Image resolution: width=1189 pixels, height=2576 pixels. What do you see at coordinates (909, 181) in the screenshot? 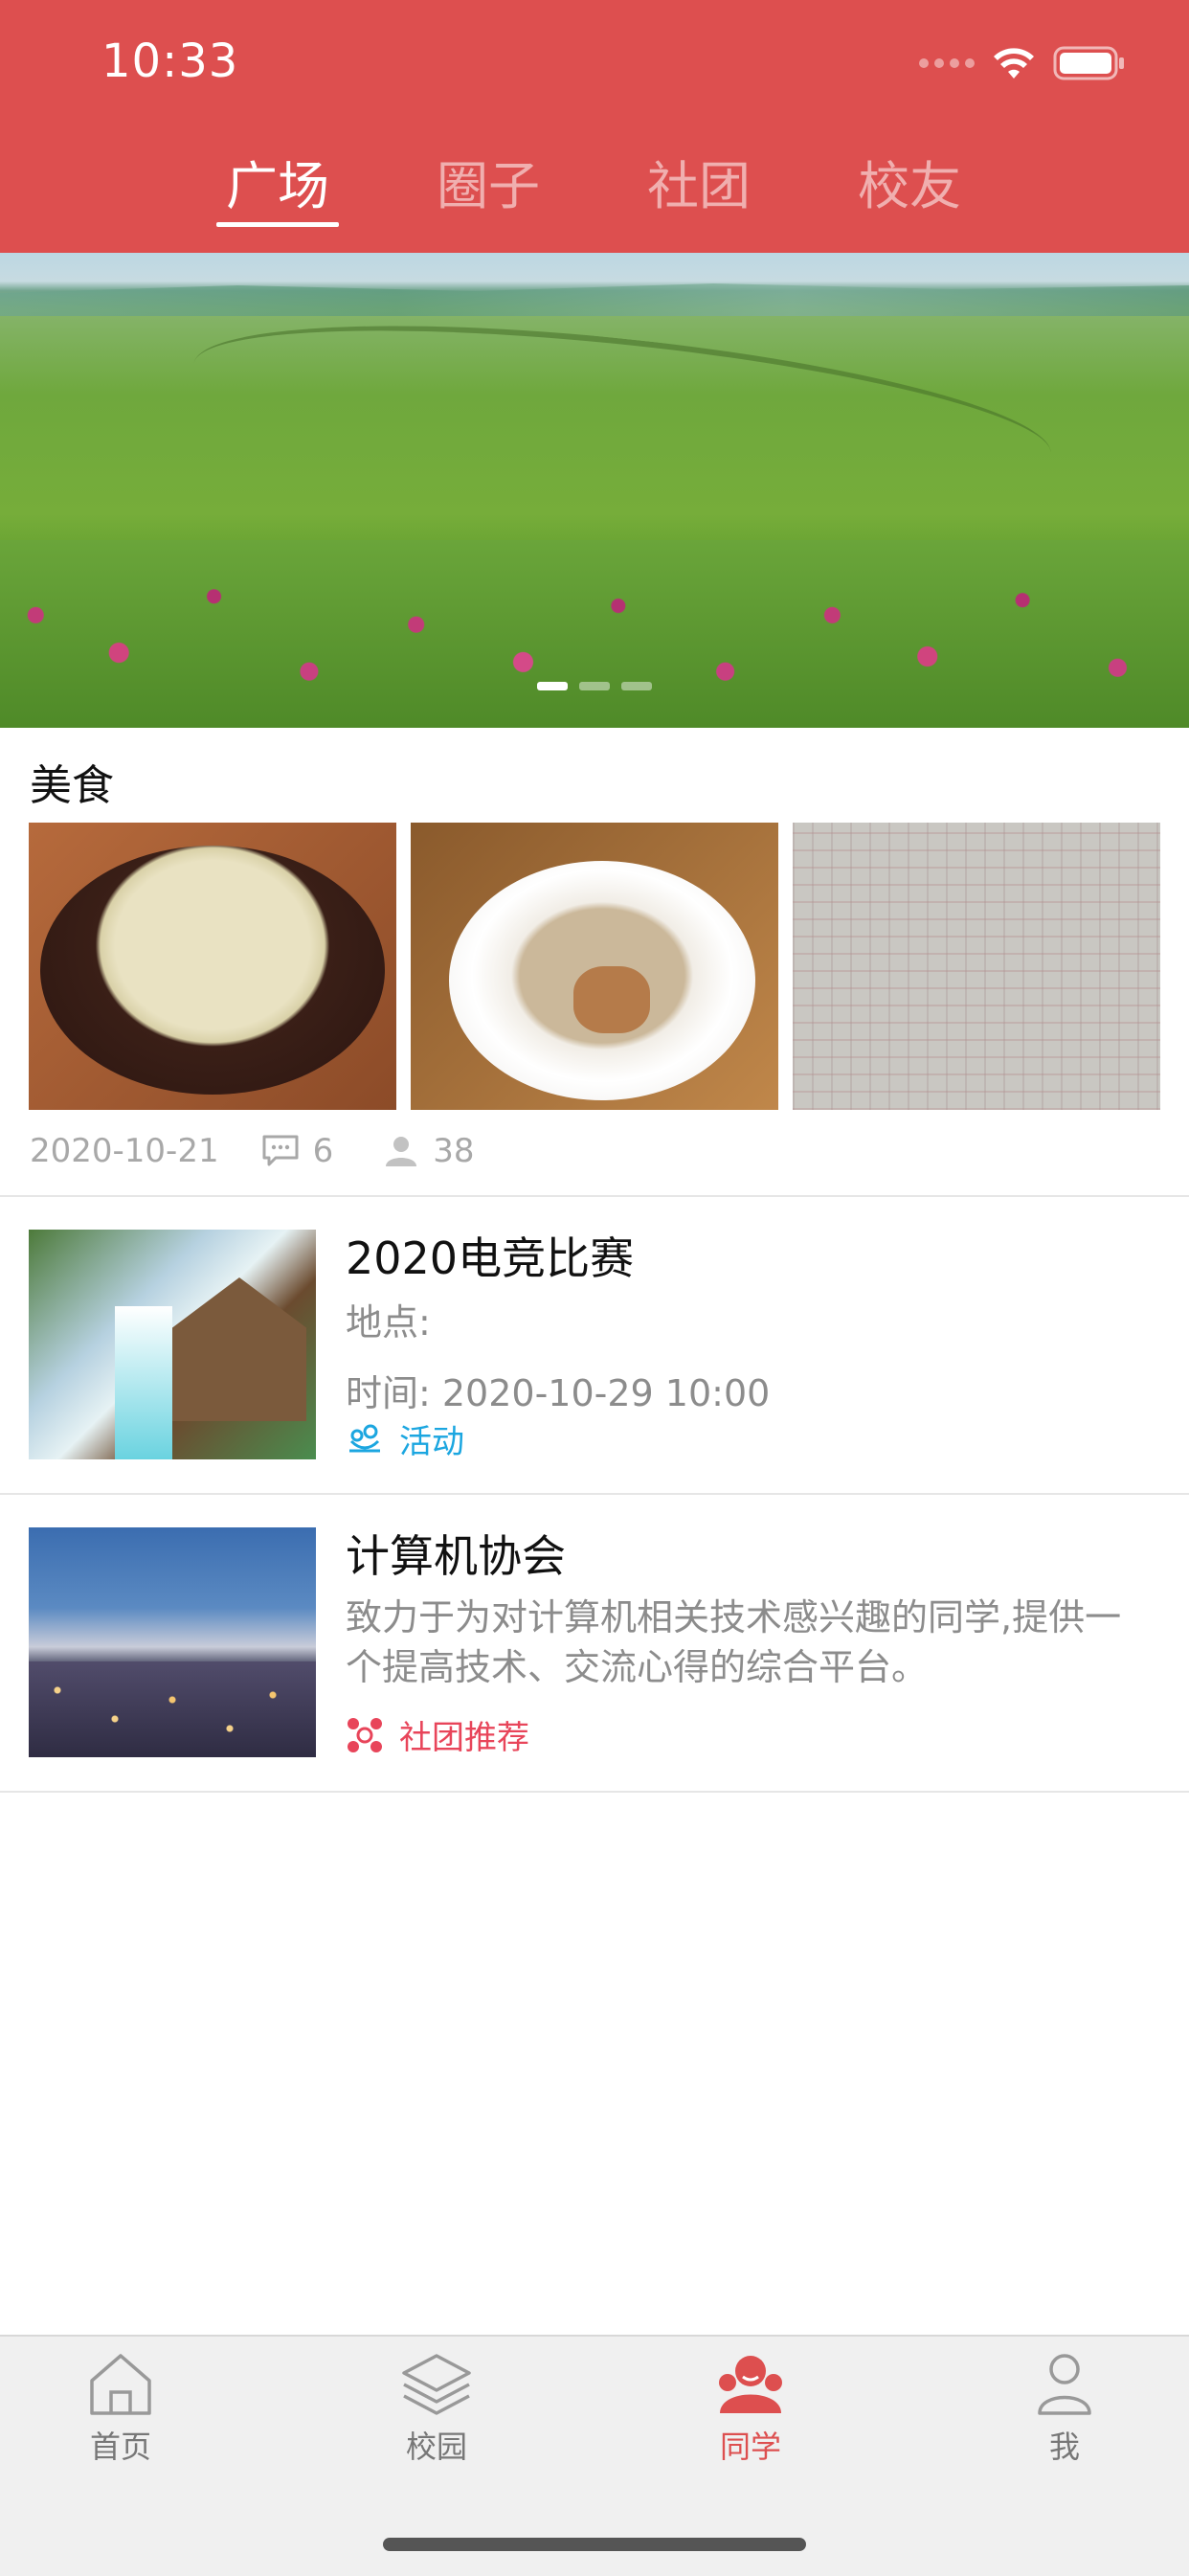
I see `tab-alumni: 校友` at bounding box center [909, 181].